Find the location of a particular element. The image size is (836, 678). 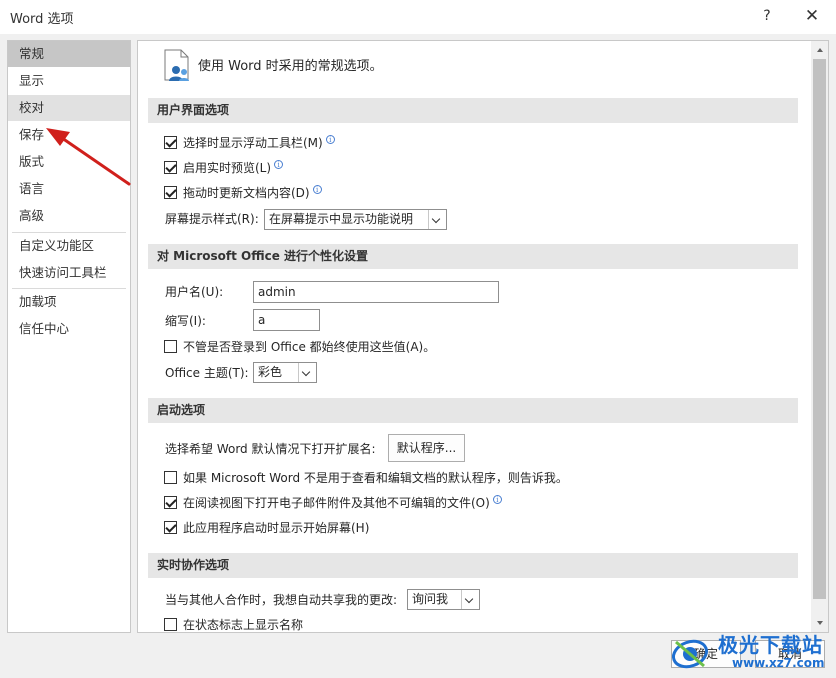

tell-me-label: 如果 Microsoft Word 不是用于查看和编辑文档的默认程序，则告诉我。 is located at coordinates (375, 478).